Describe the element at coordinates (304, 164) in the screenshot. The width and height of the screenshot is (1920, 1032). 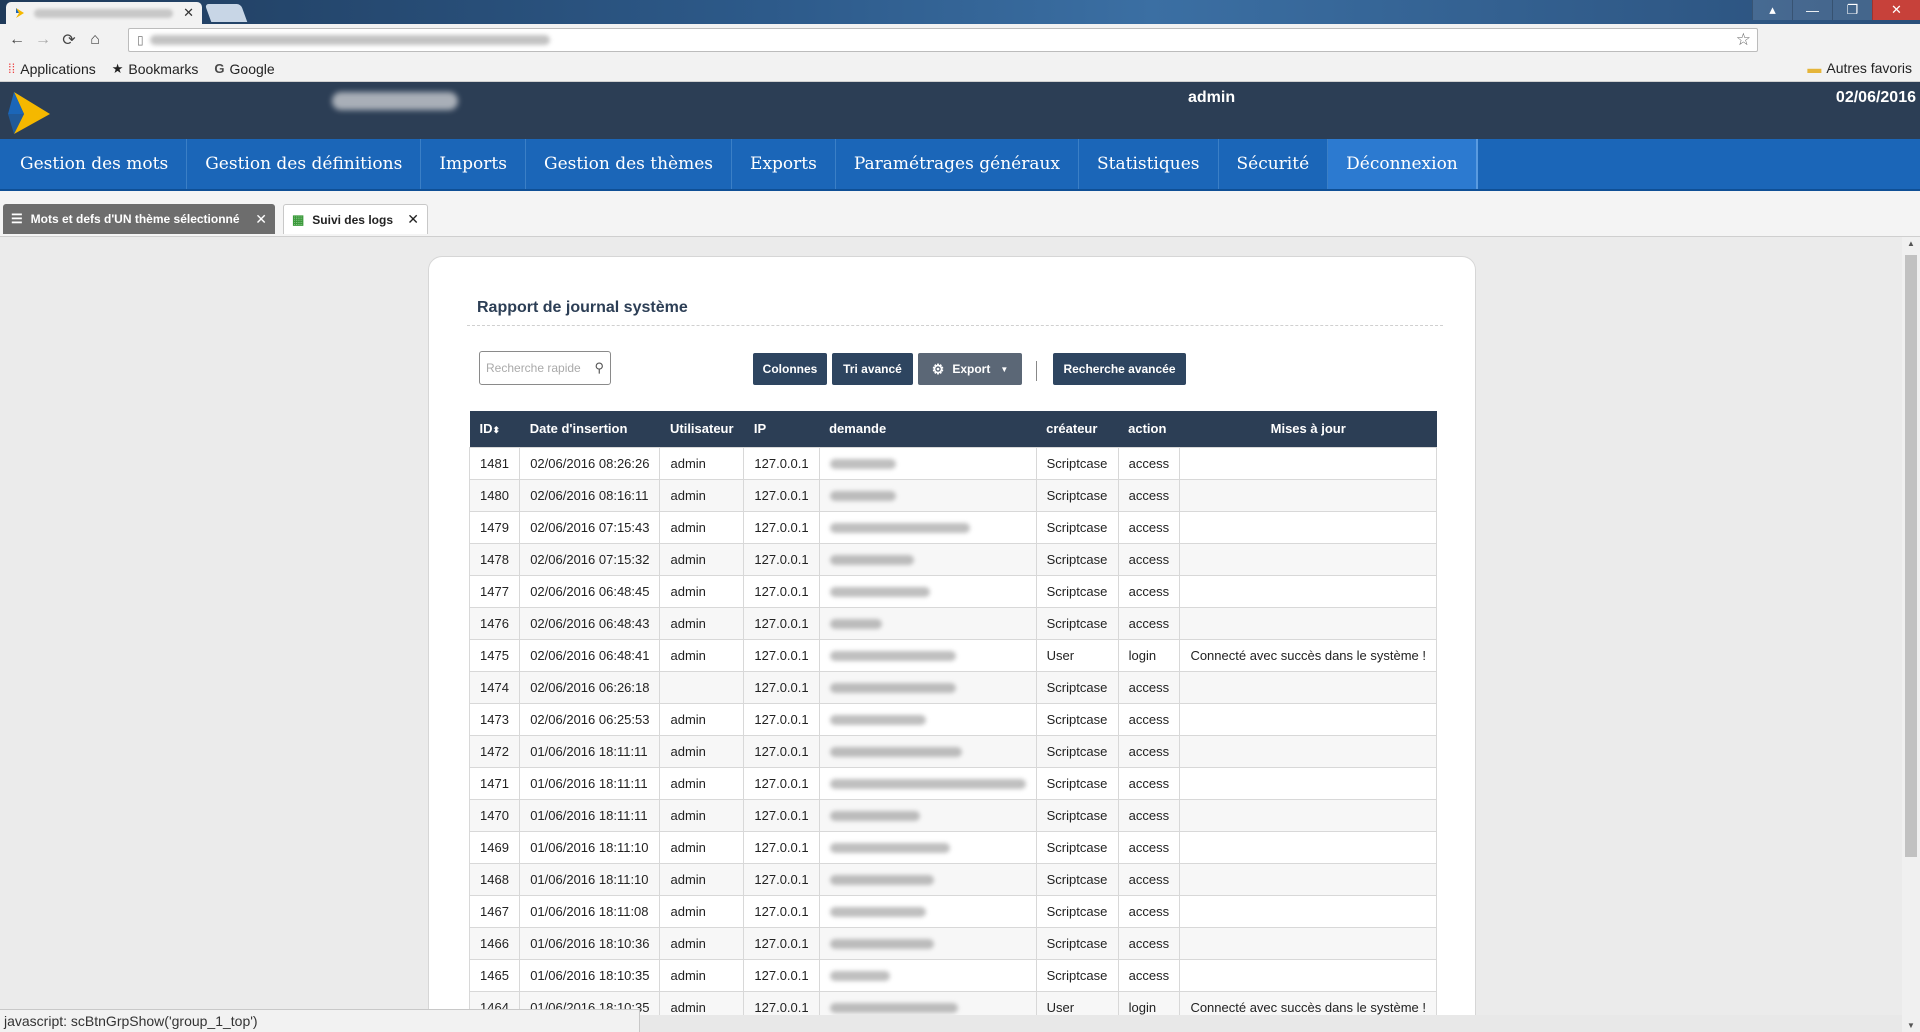
I see `menu-item-definitions: Gestion des définitions` at that location.